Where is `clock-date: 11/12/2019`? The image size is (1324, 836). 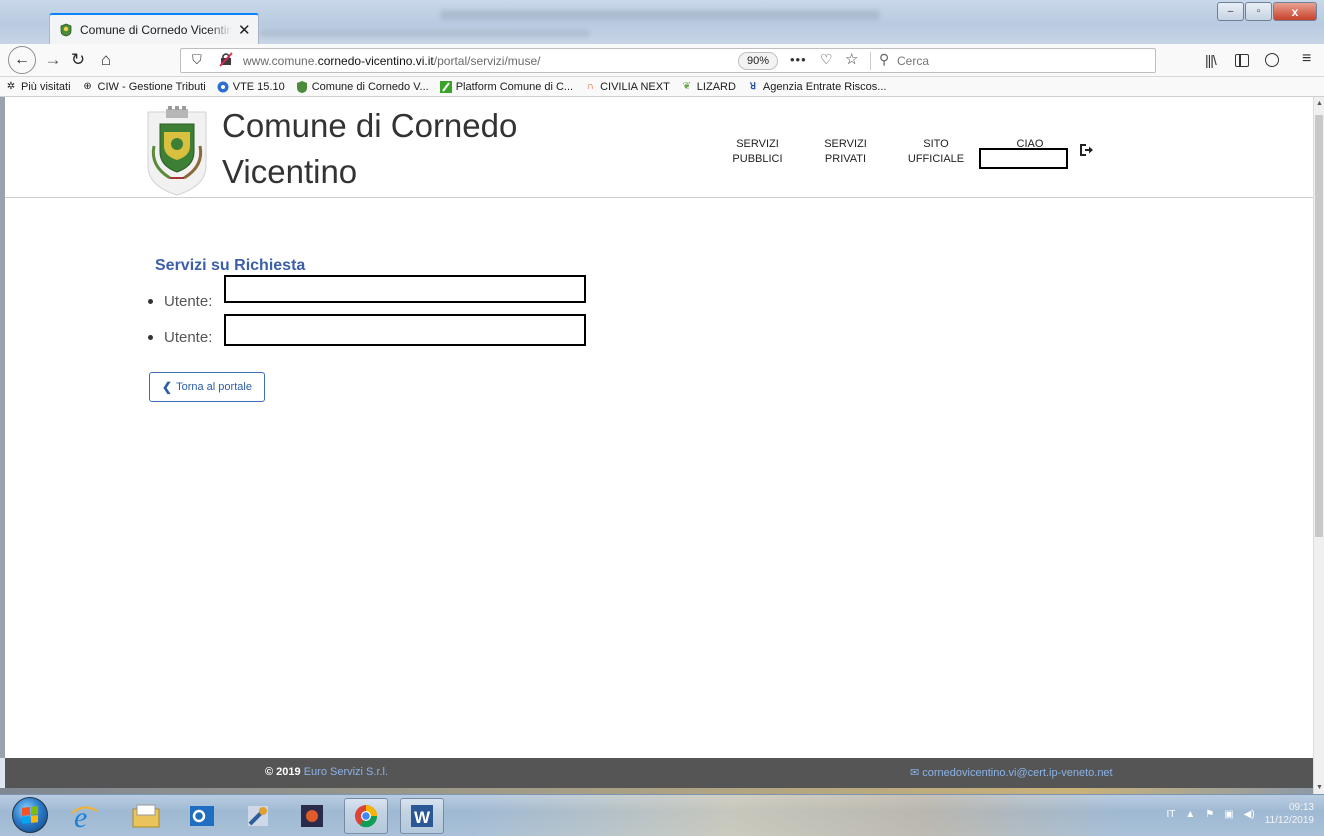 clock-date: 11/12/2019 is located at coordinates (1289, 820).